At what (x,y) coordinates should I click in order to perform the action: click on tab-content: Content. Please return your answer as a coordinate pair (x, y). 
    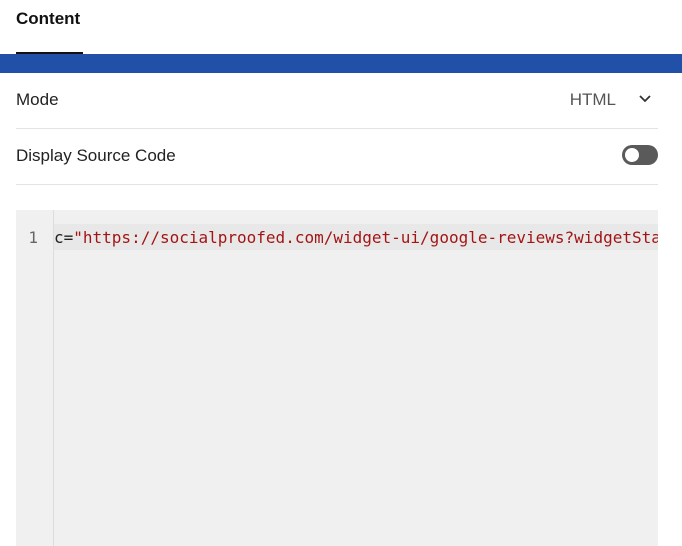
    Looking at the image, I should click on (49, 27).